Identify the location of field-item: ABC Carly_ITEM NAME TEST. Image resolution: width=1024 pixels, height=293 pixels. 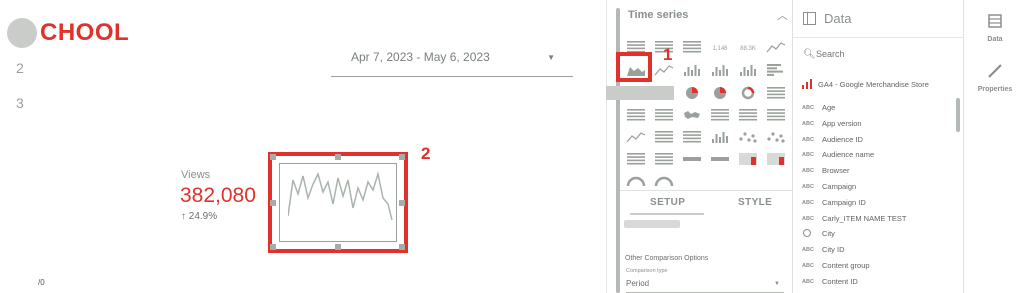
(877, 220).